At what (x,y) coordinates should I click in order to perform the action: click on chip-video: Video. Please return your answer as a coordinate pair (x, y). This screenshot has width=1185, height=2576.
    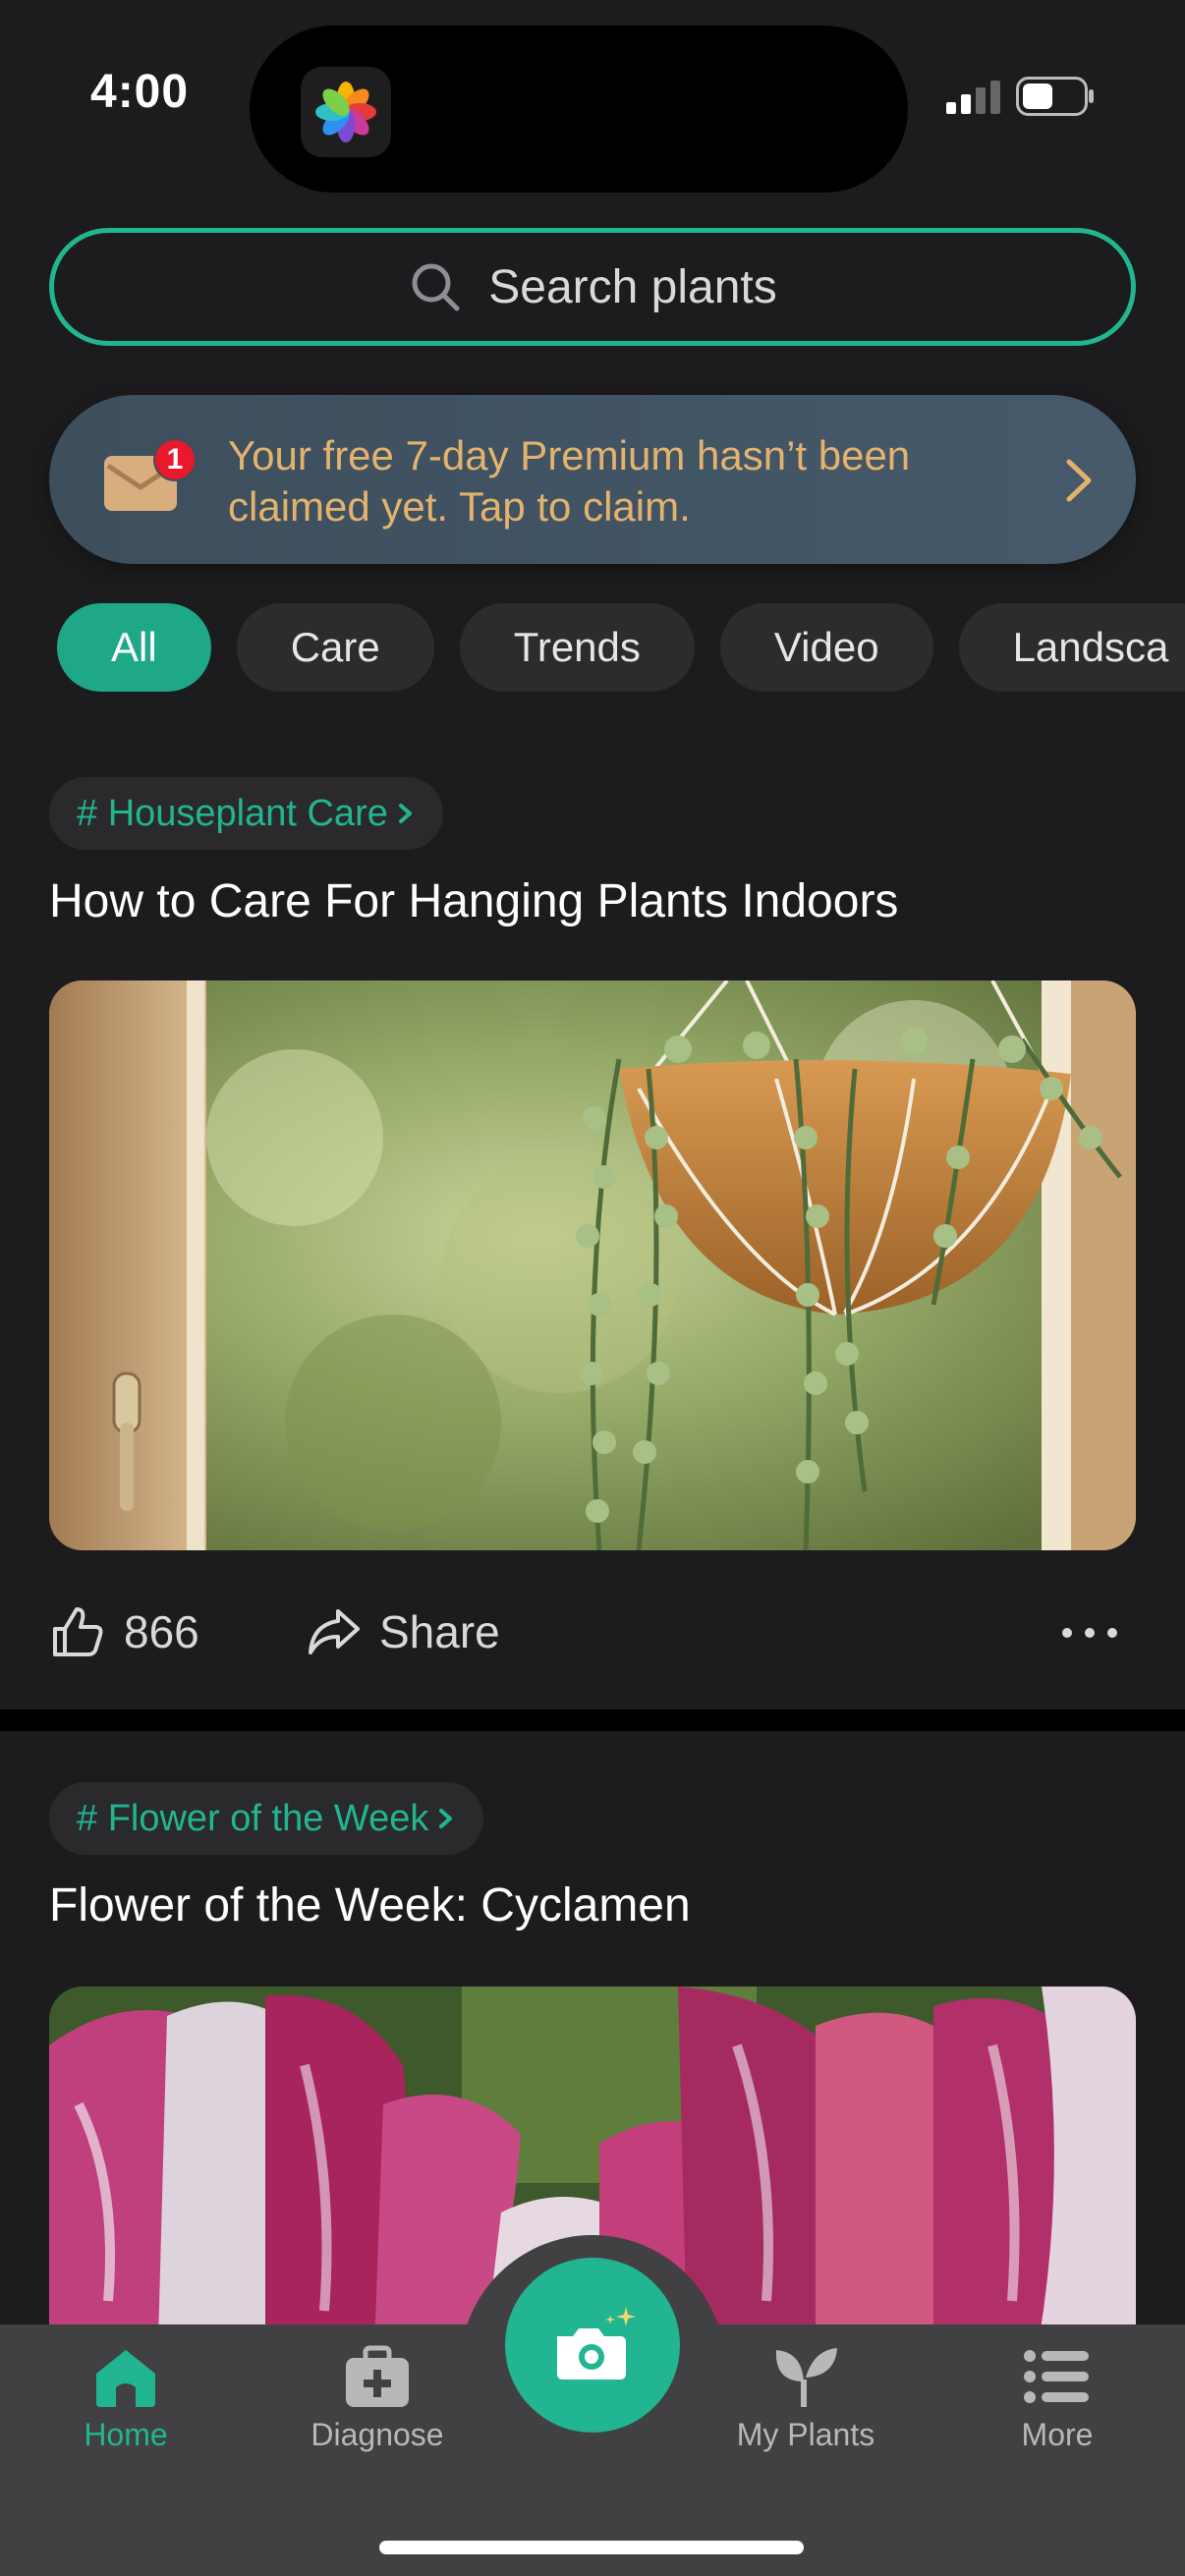
    Looking at the image, I should click on (826, 647).